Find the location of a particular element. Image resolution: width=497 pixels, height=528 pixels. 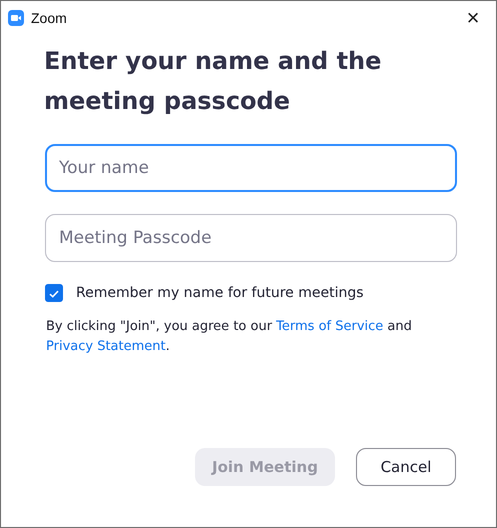

privacy-link: Privacy Statement is located at coordinates (106, 346).